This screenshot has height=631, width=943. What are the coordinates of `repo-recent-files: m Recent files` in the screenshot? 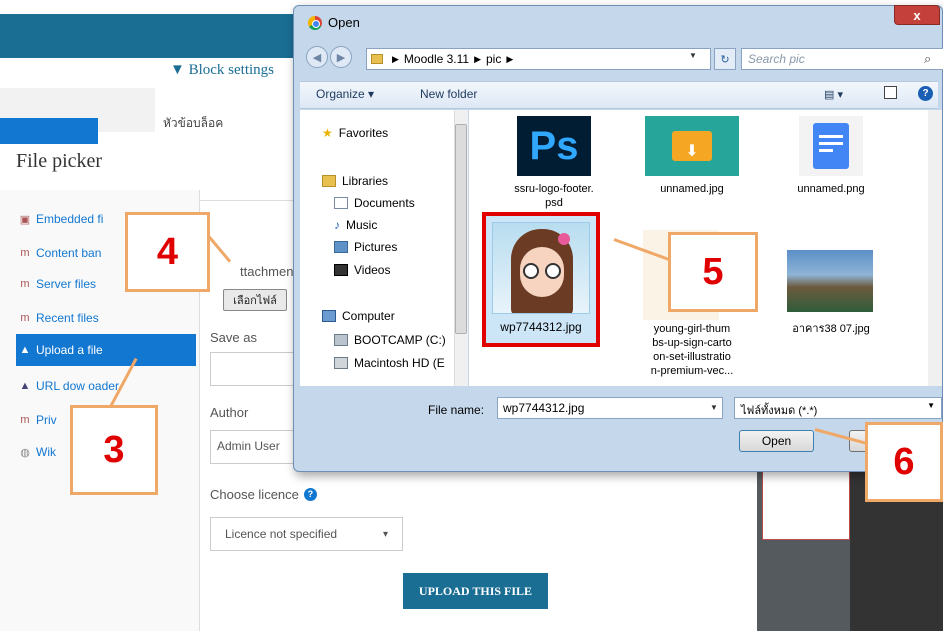 It's located at (106, 318).